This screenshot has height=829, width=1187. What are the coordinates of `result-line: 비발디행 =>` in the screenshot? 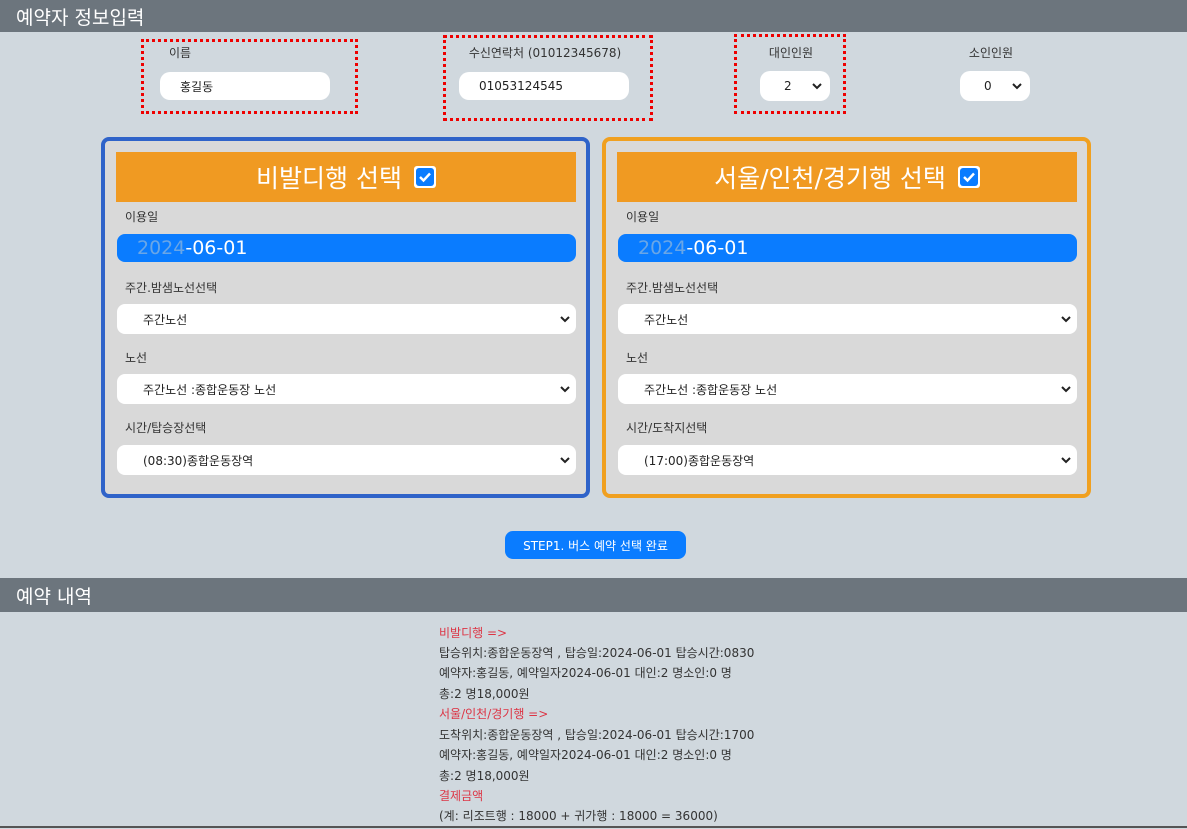 It's located at (473, 633).